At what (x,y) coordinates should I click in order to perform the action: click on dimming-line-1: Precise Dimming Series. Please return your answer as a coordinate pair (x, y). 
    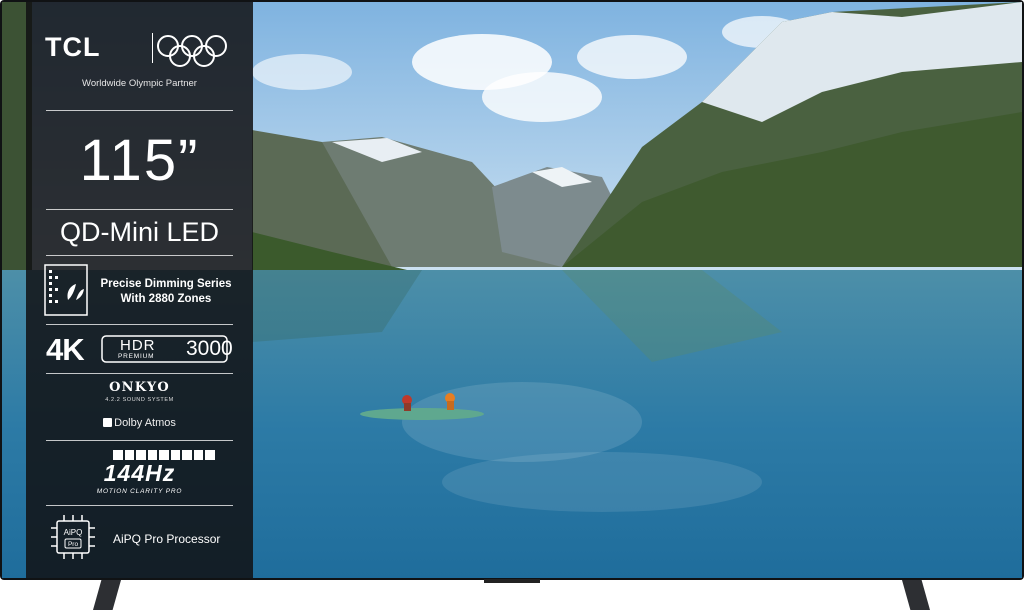
    Looking at the image, I should click on (166, 284).